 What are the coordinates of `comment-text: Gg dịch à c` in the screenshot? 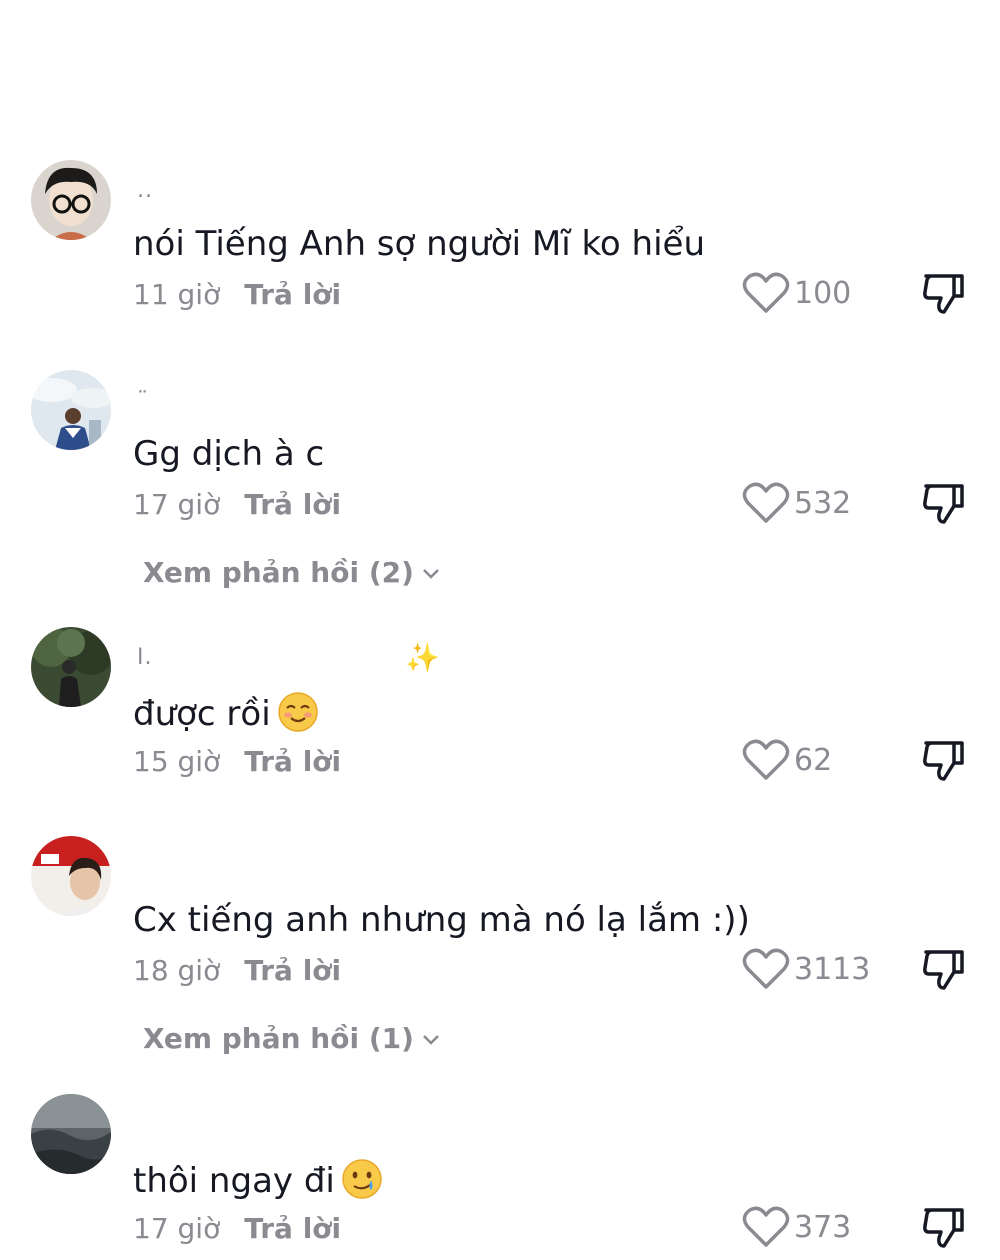 It's located at (228, 454).